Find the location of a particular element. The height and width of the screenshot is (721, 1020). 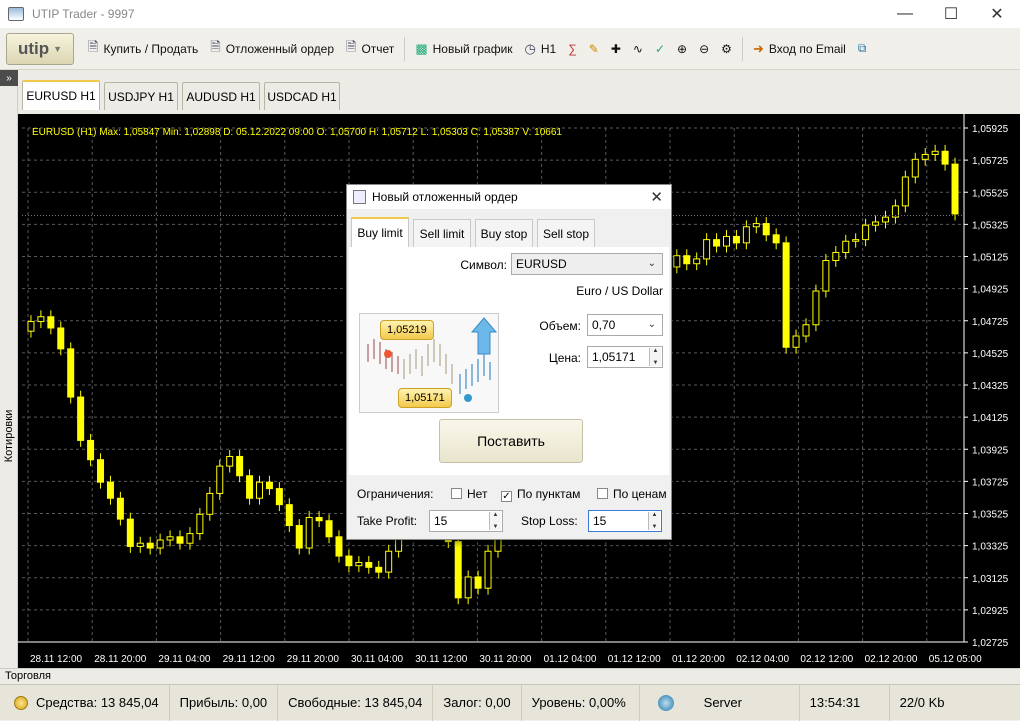

y-tick-label: 1,03125 is located at coordinates (990, 579).